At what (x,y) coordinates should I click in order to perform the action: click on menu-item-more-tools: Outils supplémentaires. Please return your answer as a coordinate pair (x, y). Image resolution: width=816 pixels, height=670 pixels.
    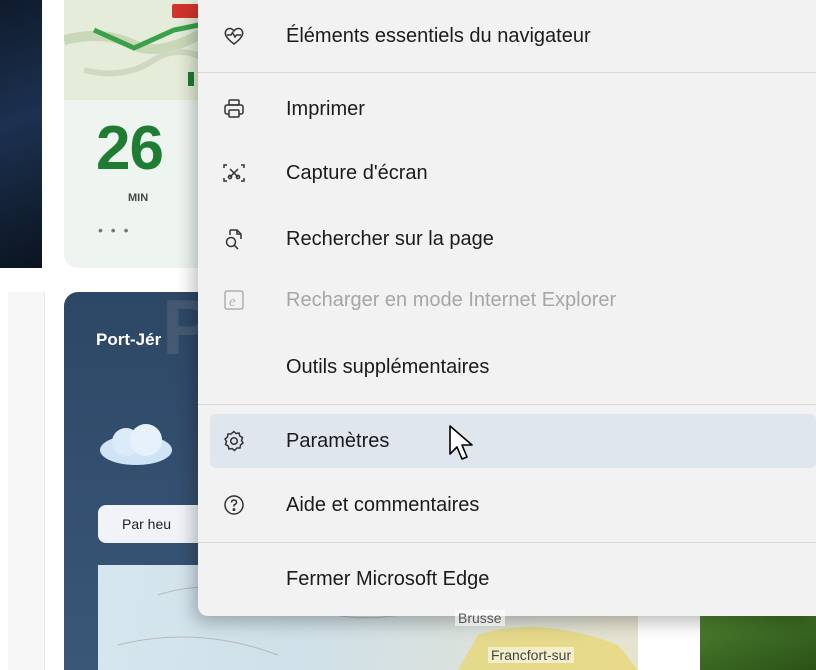
    Looking at the image, I should click on (513, 367).